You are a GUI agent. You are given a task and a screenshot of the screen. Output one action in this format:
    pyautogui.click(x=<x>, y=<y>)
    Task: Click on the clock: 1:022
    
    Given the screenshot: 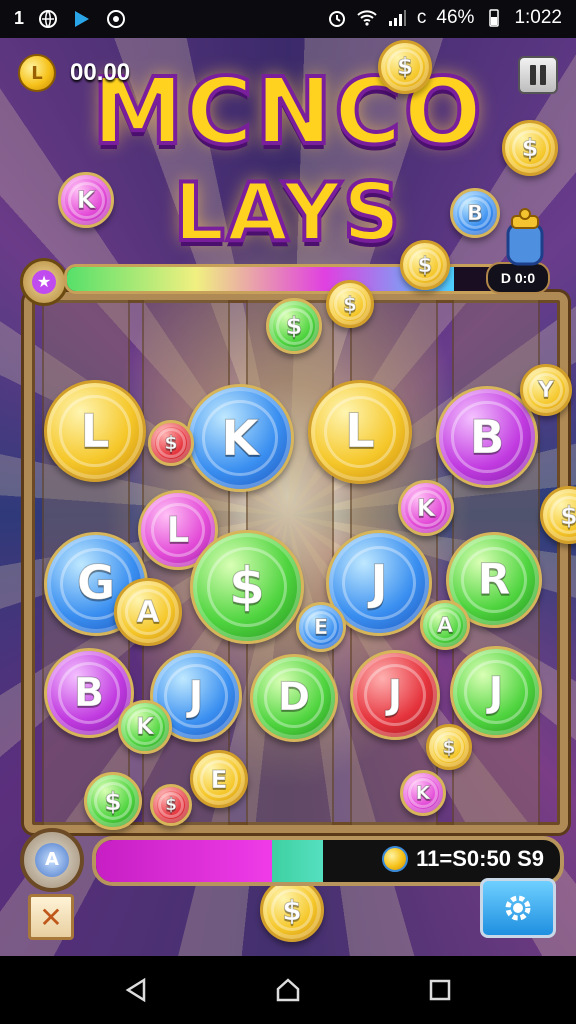 What is the action you would take?
    pyautogui.click(x=538, y=17)
    